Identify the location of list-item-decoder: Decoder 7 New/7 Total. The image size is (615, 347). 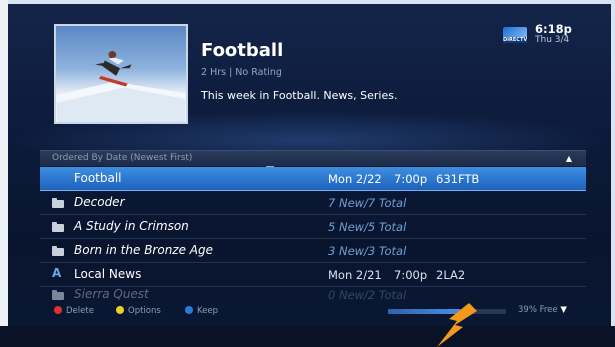
(313, 203).